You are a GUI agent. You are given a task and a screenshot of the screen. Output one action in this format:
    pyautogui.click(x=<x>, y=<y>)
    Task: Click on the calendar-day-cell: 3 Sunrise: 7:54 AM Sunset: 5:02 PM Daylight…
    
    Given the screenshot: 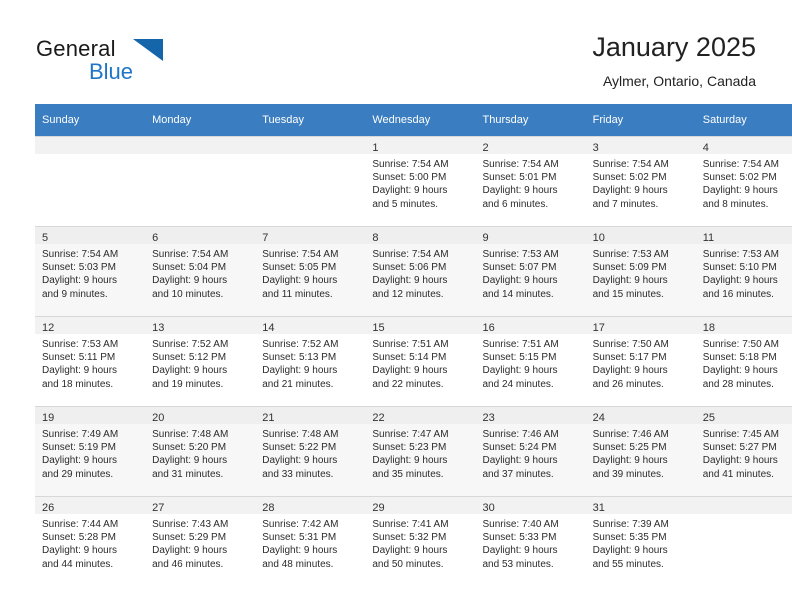 What is the action you would take?
    pyautogui.click(x=640, y=181)
    